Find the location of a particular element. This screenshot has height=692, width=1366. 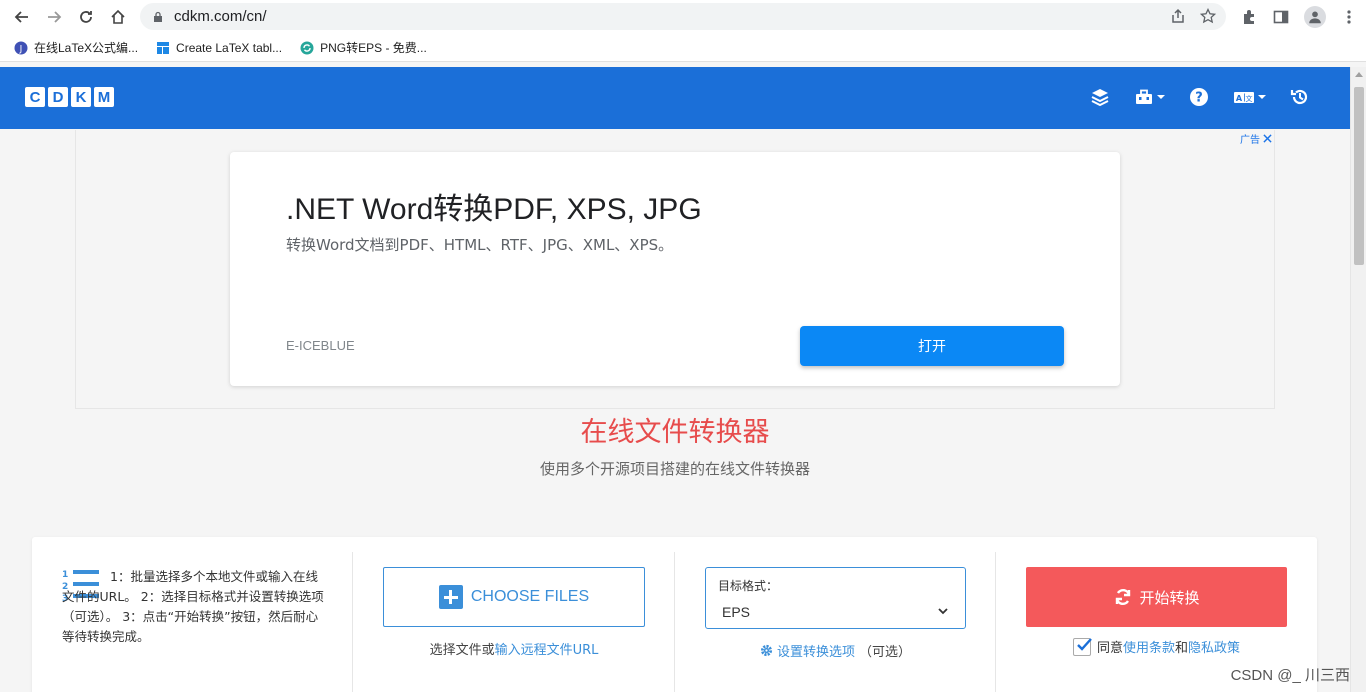

privacy-link: 隐私政策 is located at coordinates (1214, 648).